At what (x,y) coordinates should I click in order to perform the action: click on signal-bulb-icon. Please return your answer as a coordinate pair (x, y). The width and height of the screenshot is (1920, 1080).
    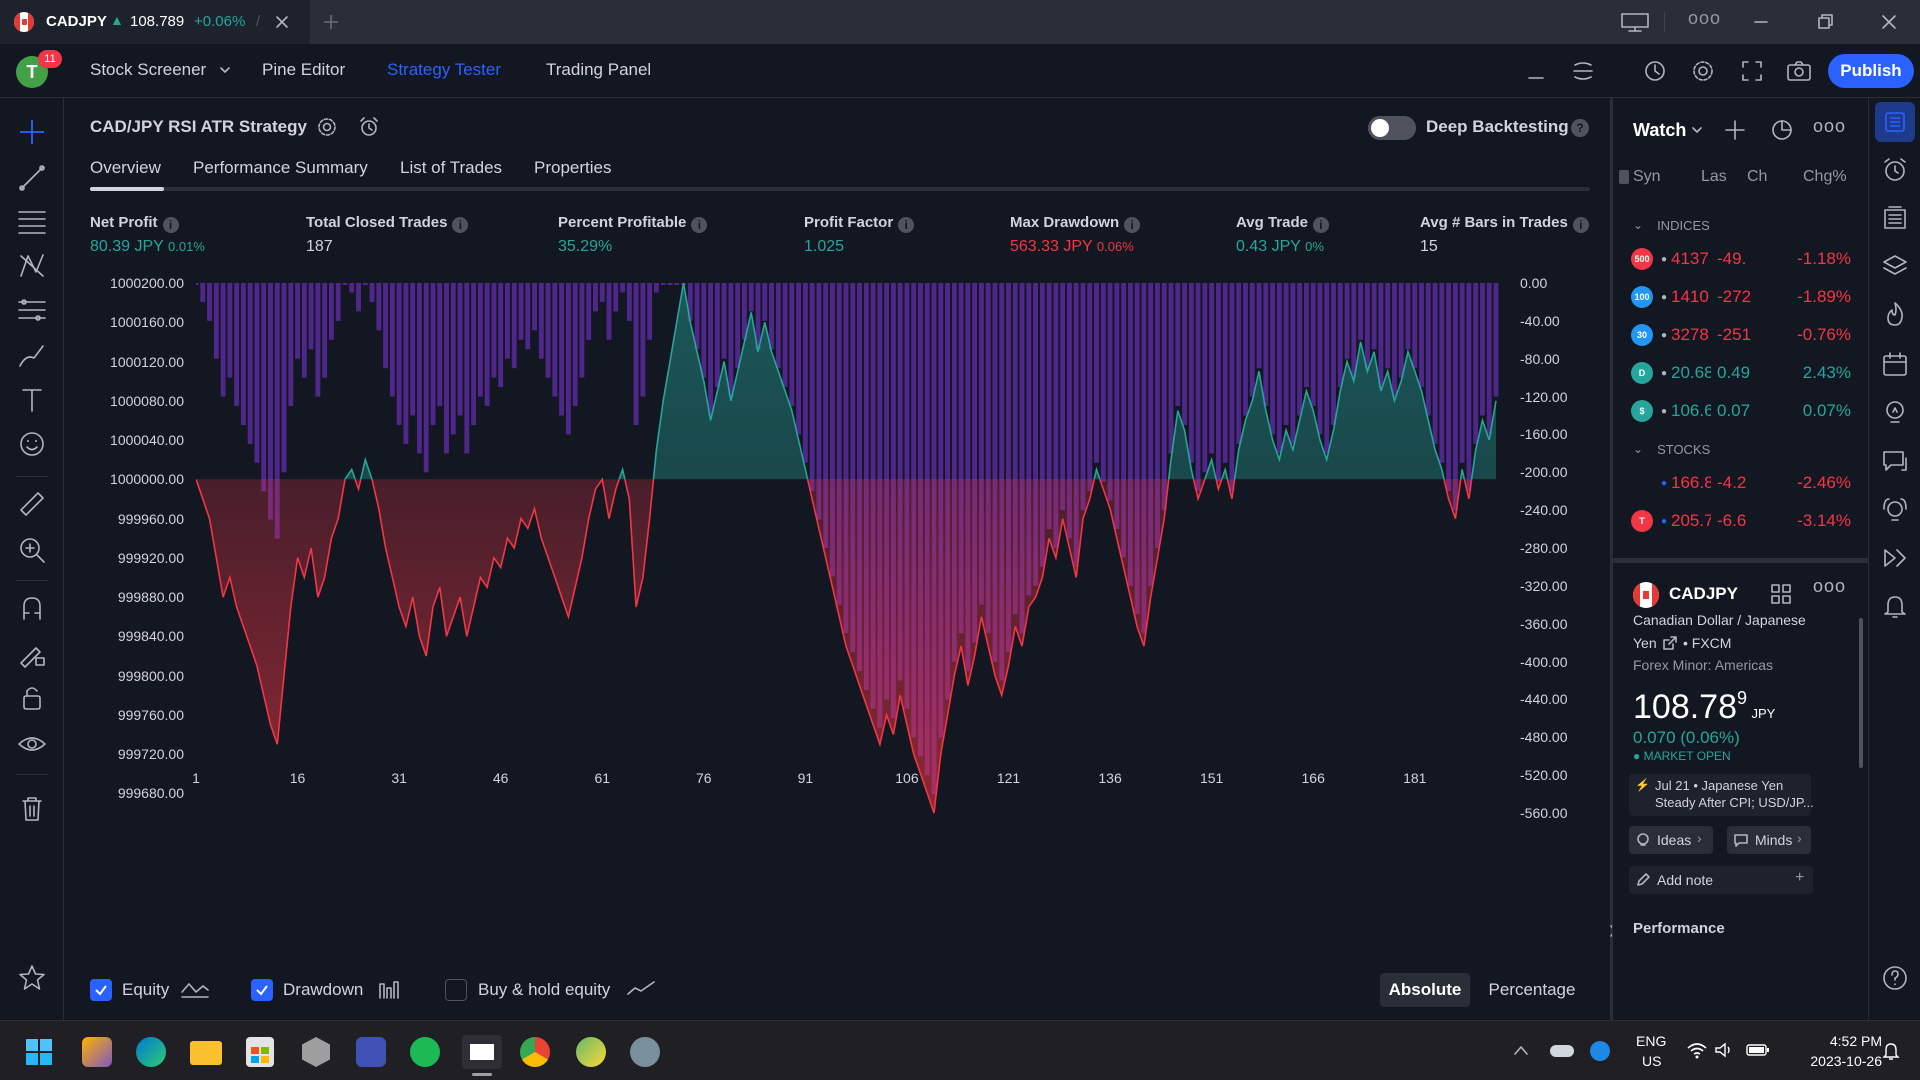
    Looking at the image, I should click on (1895, 510).